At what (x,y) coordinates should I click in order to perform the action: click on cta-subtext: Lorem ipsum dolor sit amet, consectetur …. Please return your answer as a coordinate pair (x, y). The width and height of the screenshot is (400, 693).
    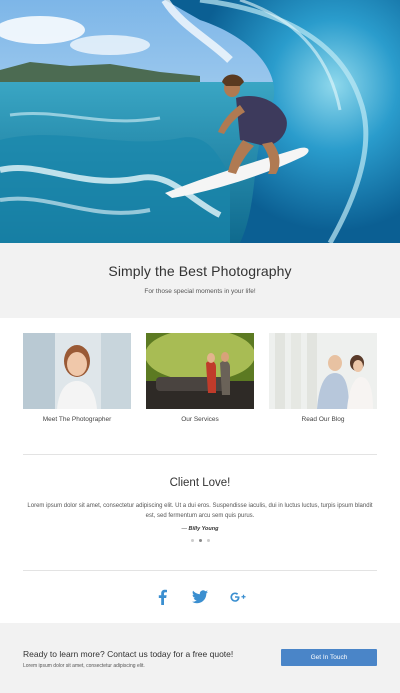
    Looking at the image, I should click on (84, 666).